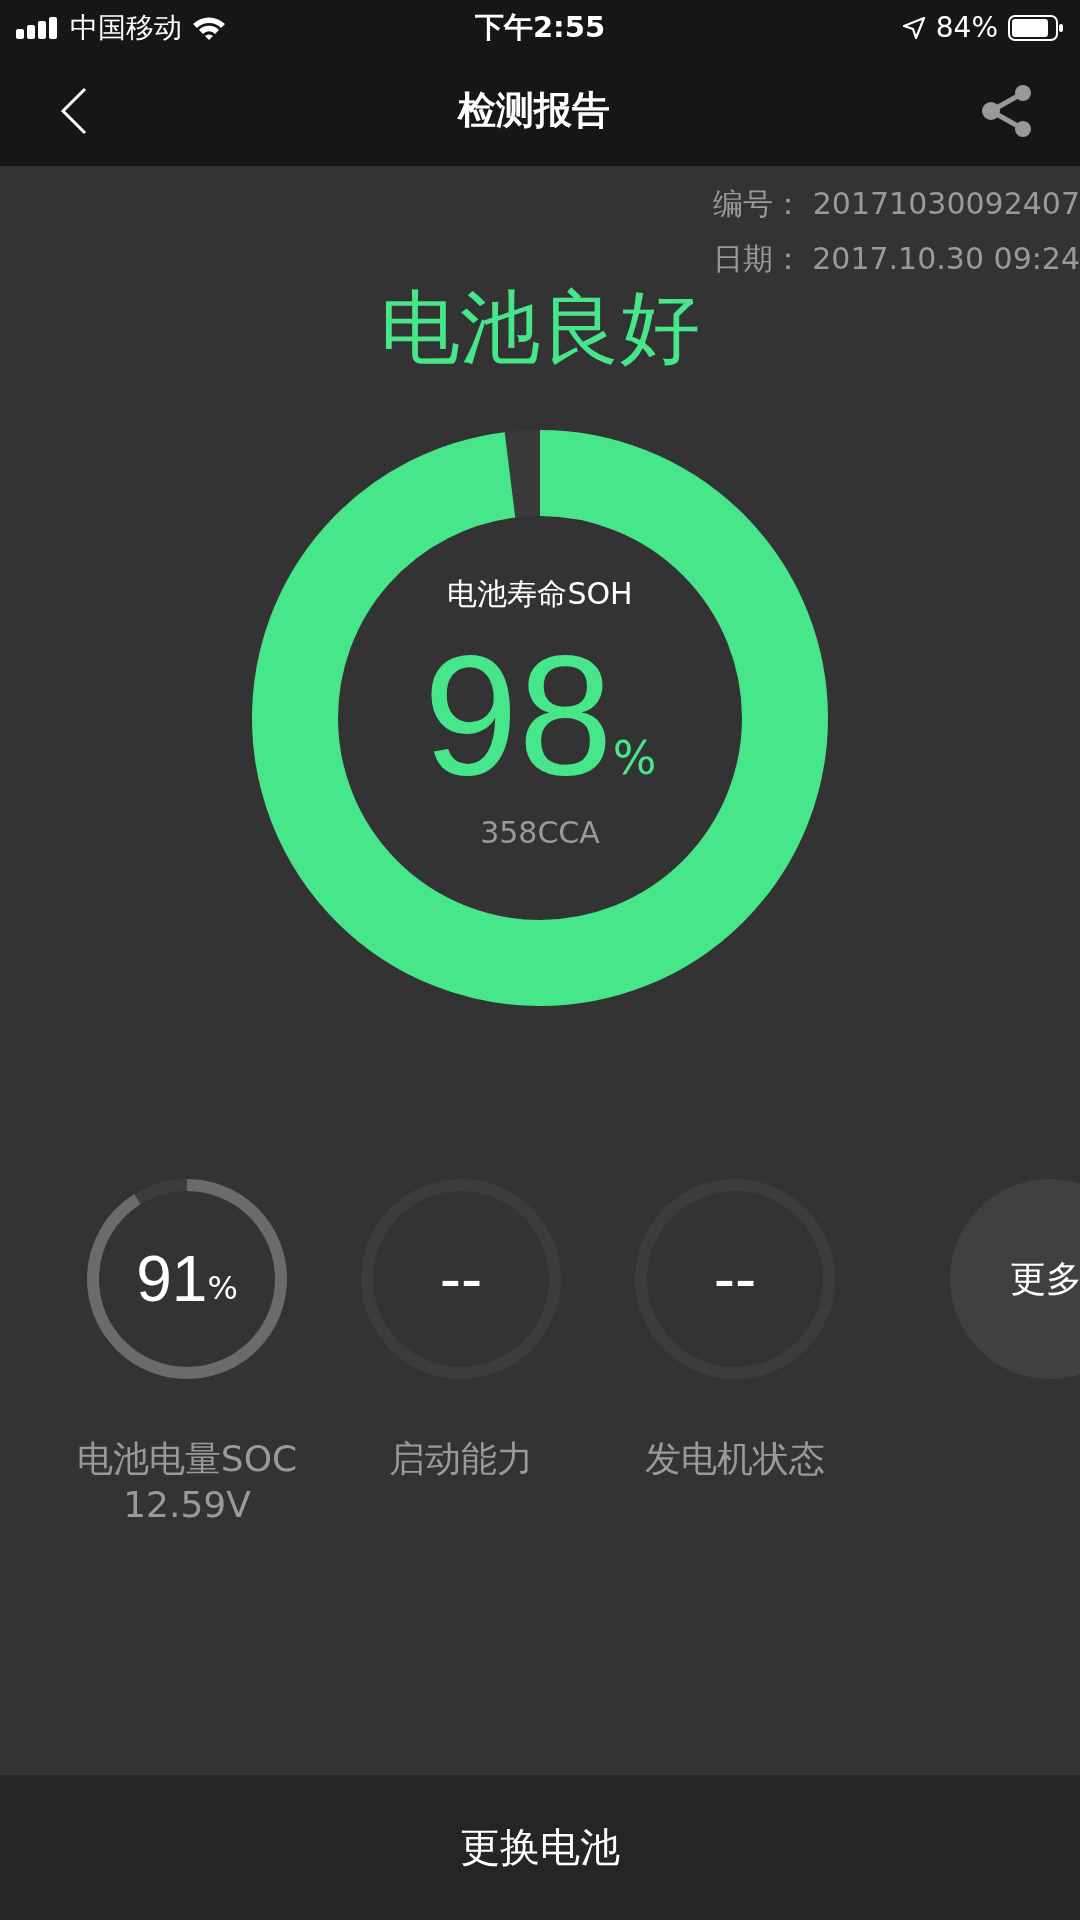 Image resolution: width=1080 pixels, height=1920 pixels. Describe the element at coordinates (222, 1288) in the screenshot. I see `gauge-unit: %` at that location.